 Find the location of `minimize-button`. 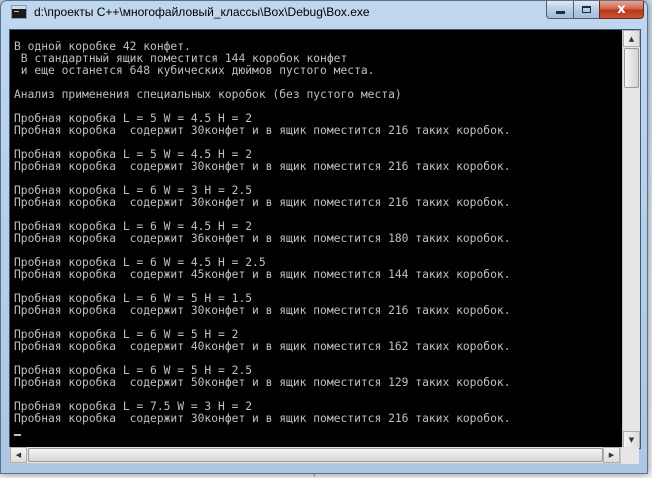

minimize-button is located at coordinates (559, 10).